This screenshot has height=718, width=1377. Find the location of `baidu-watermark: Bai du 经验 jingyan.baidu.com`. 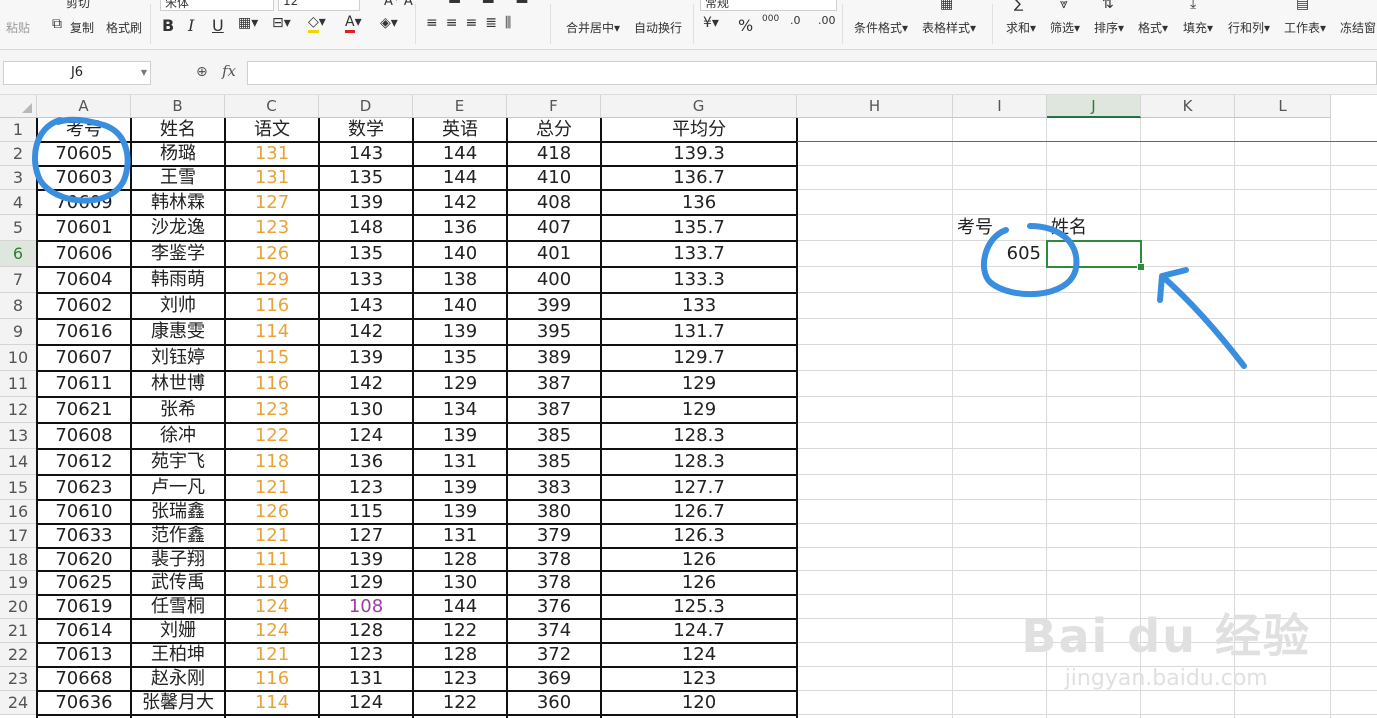

baidu-watermark: Bai du 经验 jingyan.baidu.com is located at coordinates (1166, 645).